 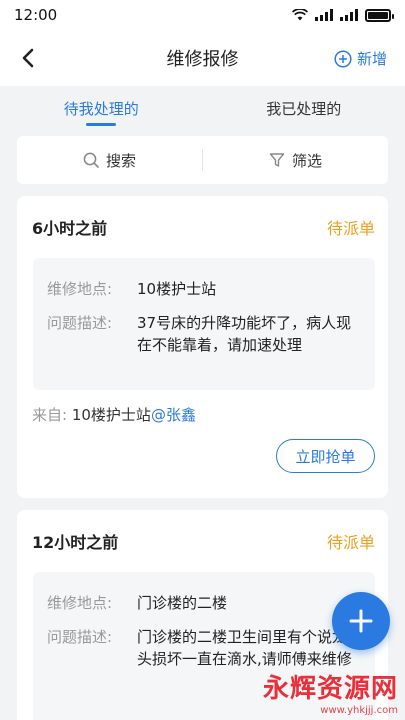 I want to click on tab-processed-label: 我已处理的, so click(x=304, y=108).